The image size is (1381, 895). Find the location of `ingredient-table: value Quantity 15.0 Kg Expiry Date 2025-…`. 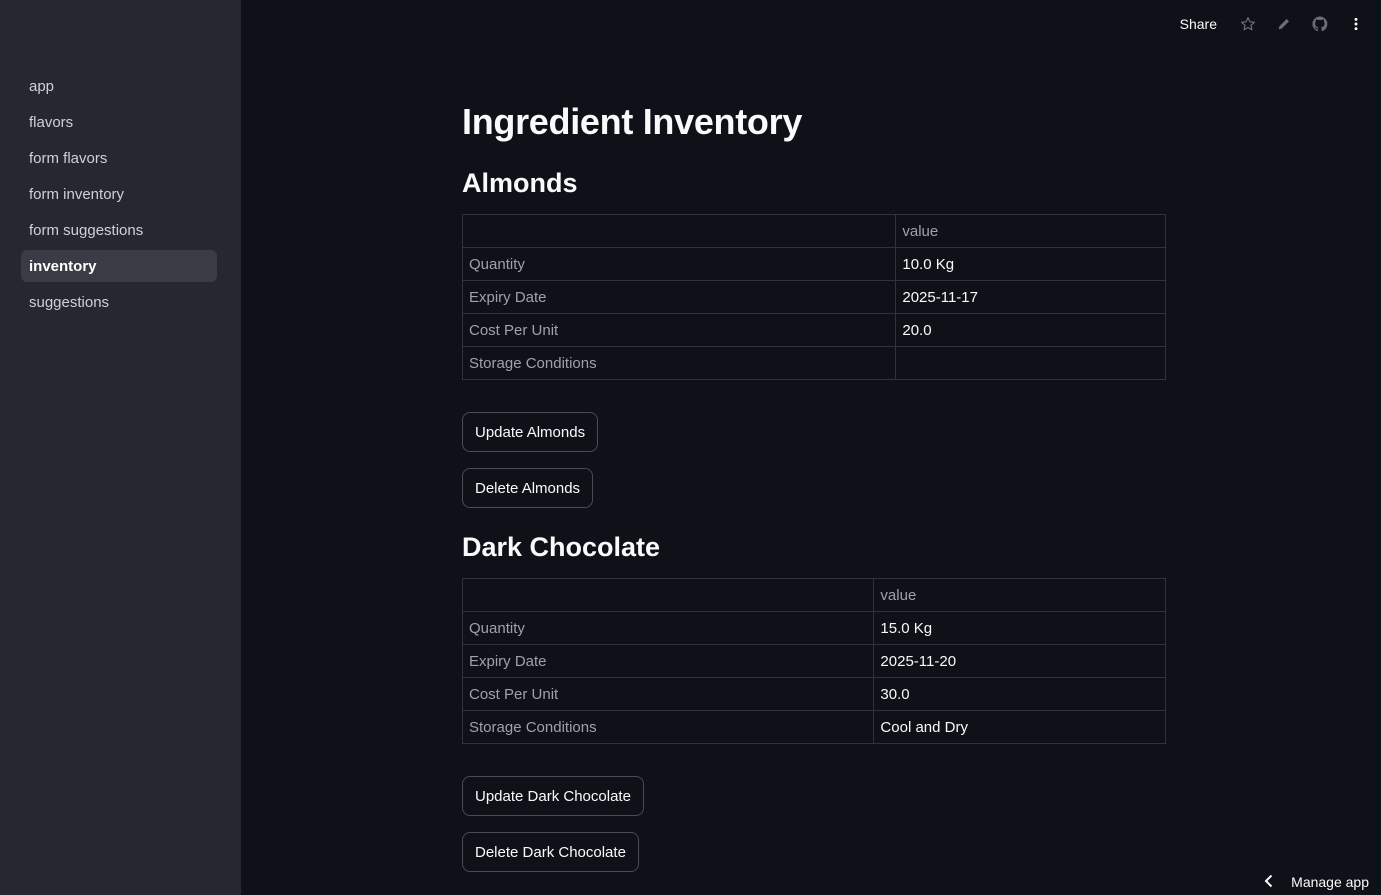

ingredient-table: value Quantity 15.0 Kg Expiry Date 2025-… is located at coordinates (813, 661).